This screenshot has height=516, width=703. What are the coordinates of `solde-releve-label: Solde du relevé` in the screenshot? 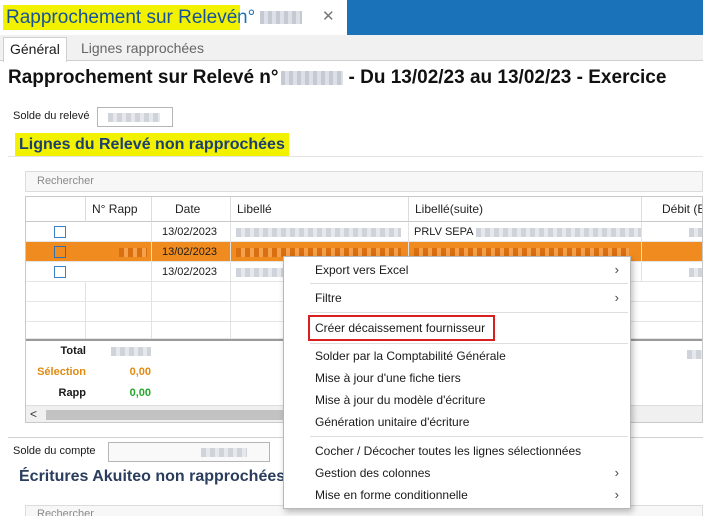 It's located at (51, 116).